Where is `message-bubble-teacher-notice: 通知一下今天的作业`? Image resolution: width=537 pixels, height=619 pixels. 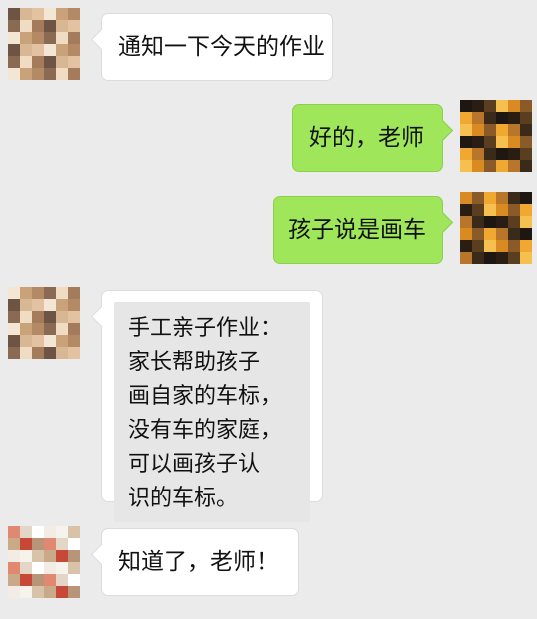
message-bubble-teacher-notice: 通知一下今天的作业 is located at coordinates (211, 47).